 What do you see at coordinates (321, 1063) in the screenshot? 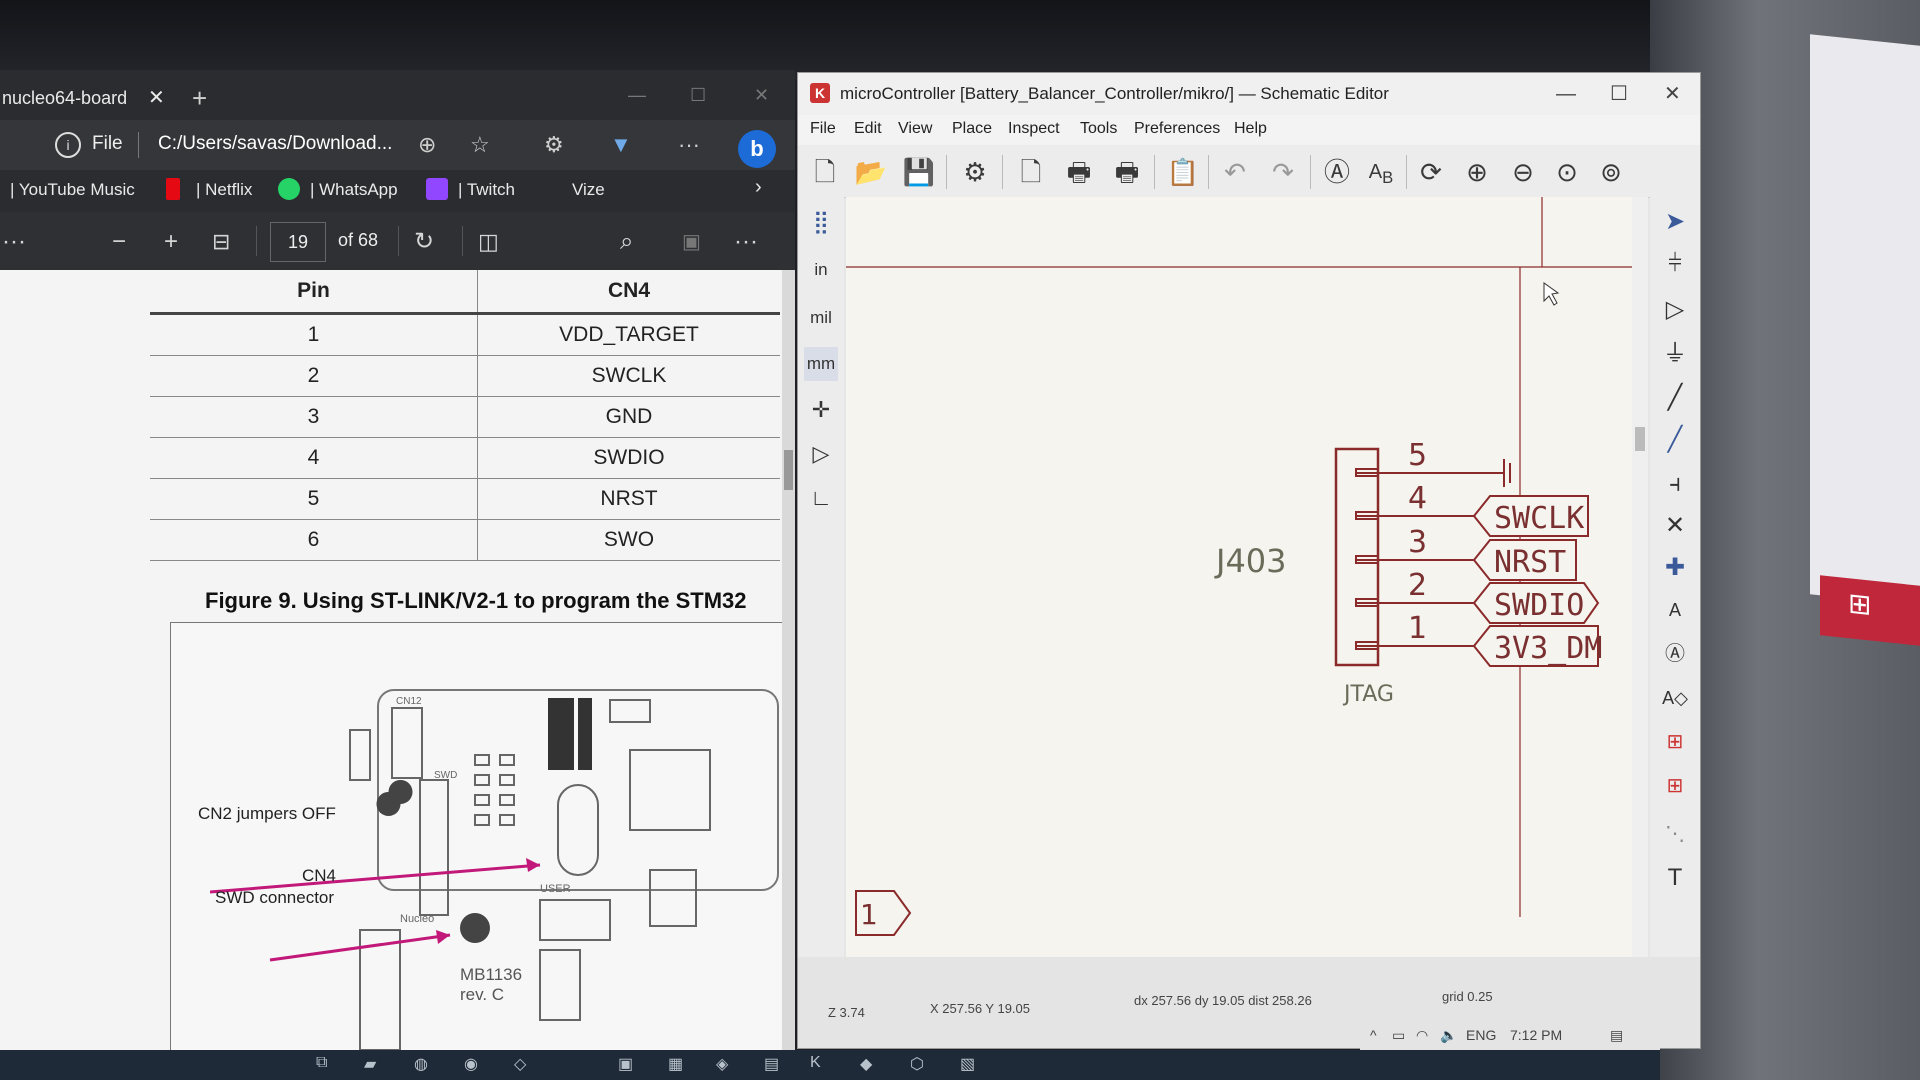
I see `task-view-icon: ⧉` at bounding box center [321, 1063].